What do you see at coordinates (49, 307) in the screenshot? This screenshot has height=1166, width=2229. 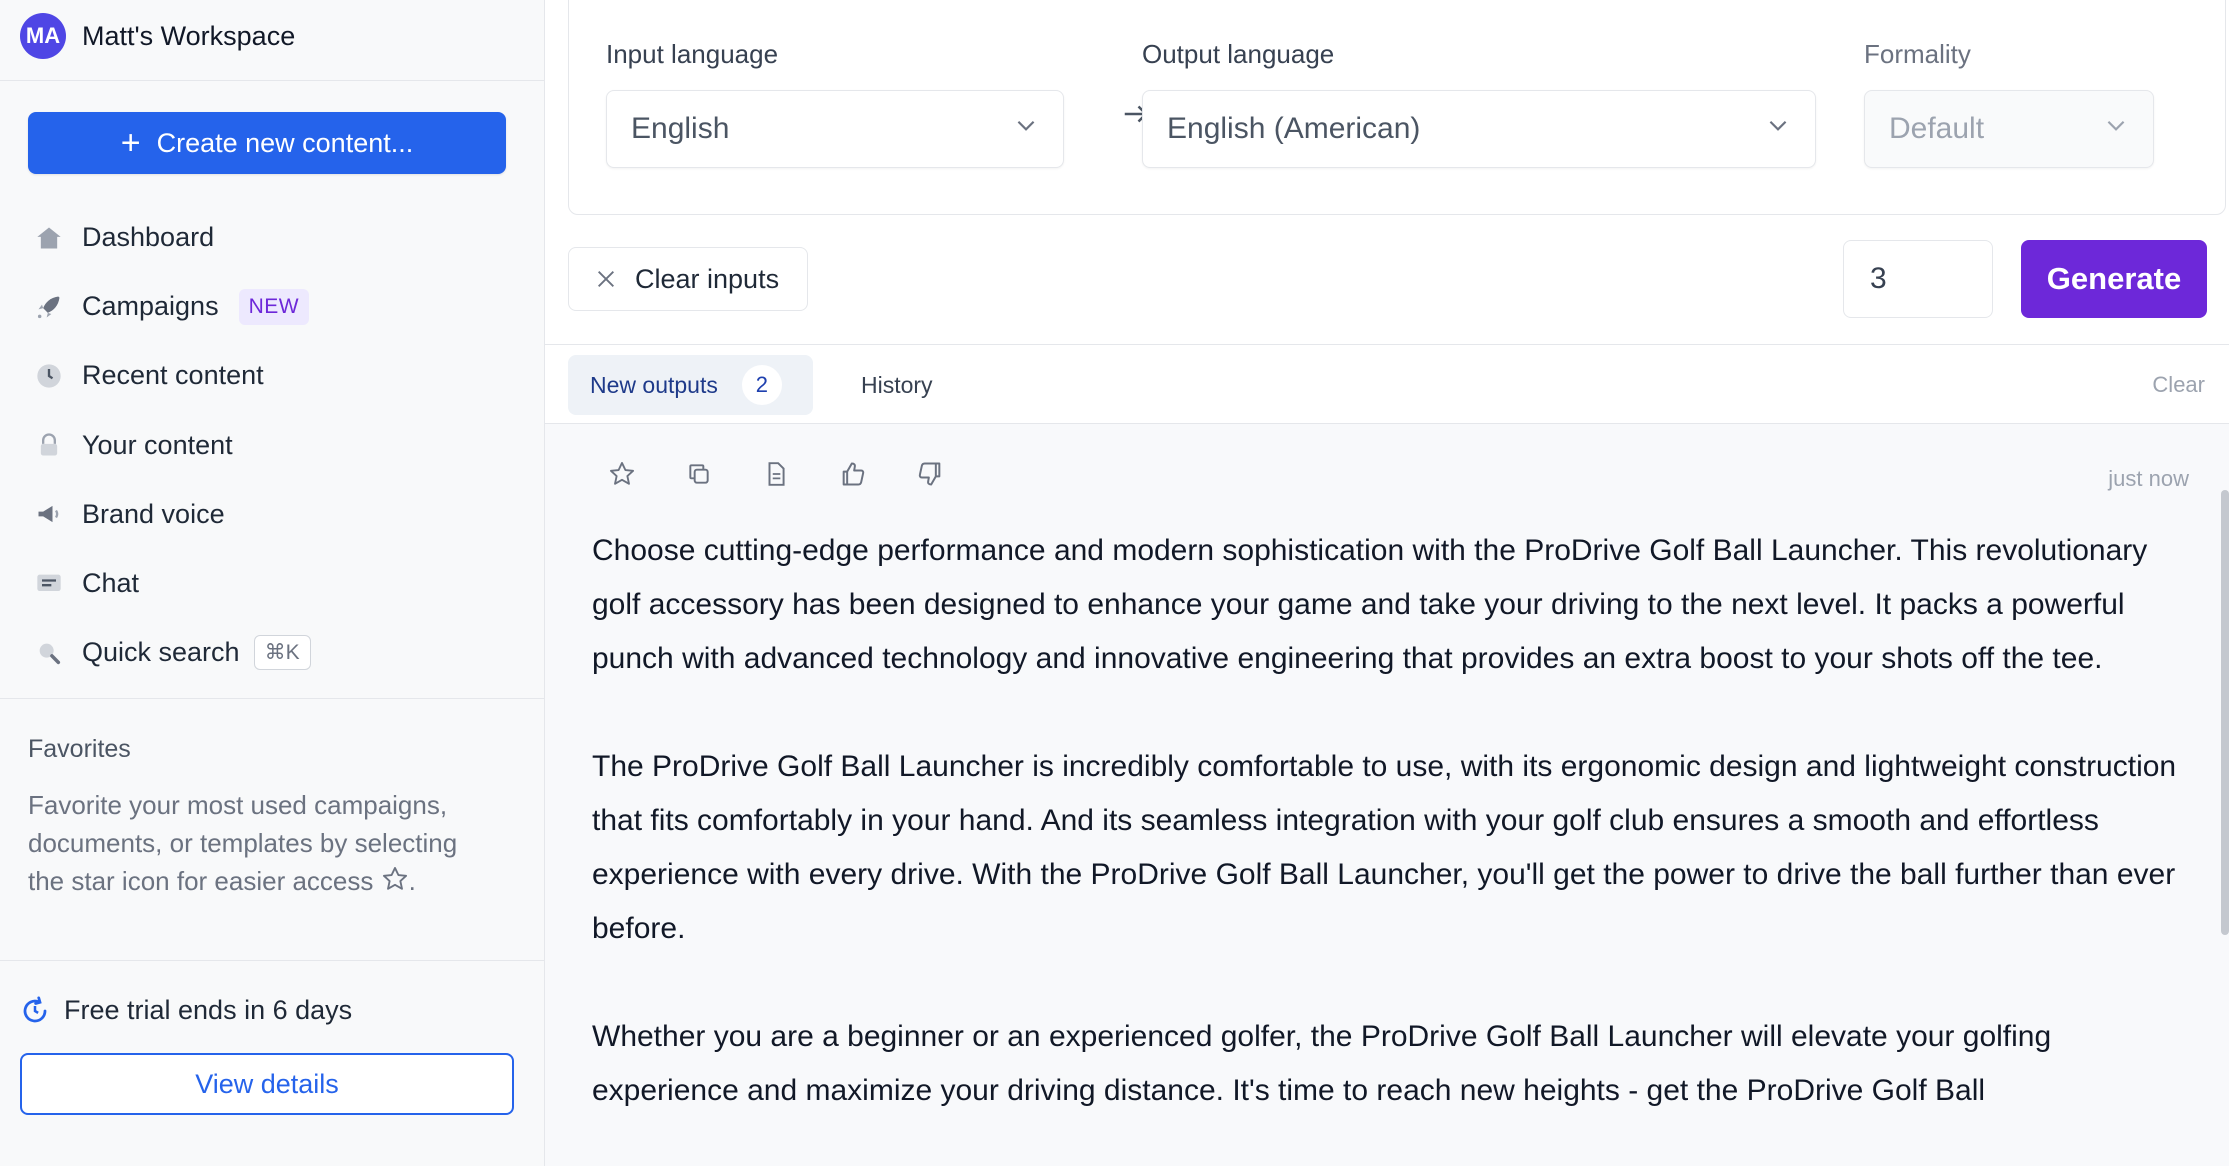 I see `rocket-icon` at bounding box center [49, 307].